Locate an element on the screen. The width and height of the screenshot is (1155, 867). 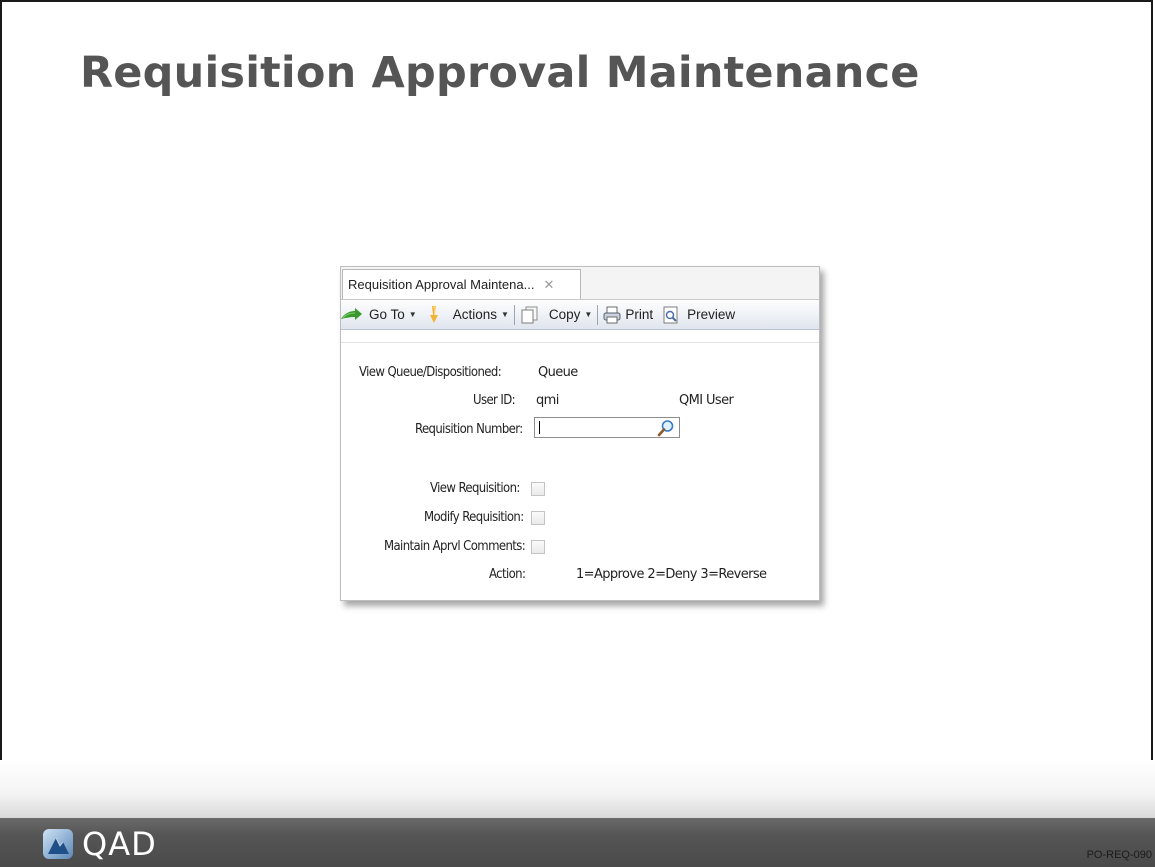
print-icon is located at coordinates (612, 315).